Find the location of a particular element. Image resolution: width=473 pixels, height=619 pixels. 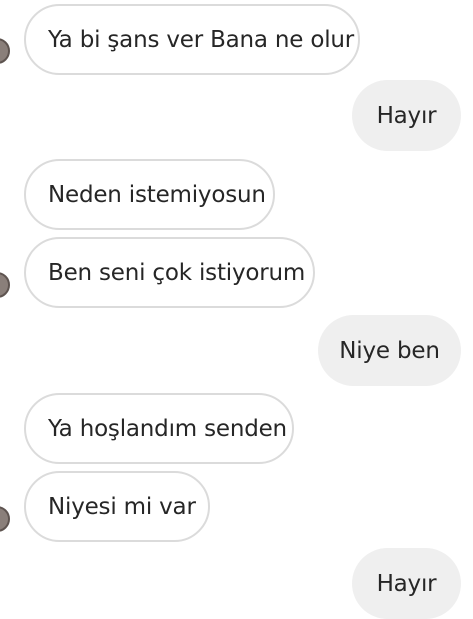

message-bubble-incoming: Ya bi şans ver Bana ne olur is located at coordinates (192, 39).